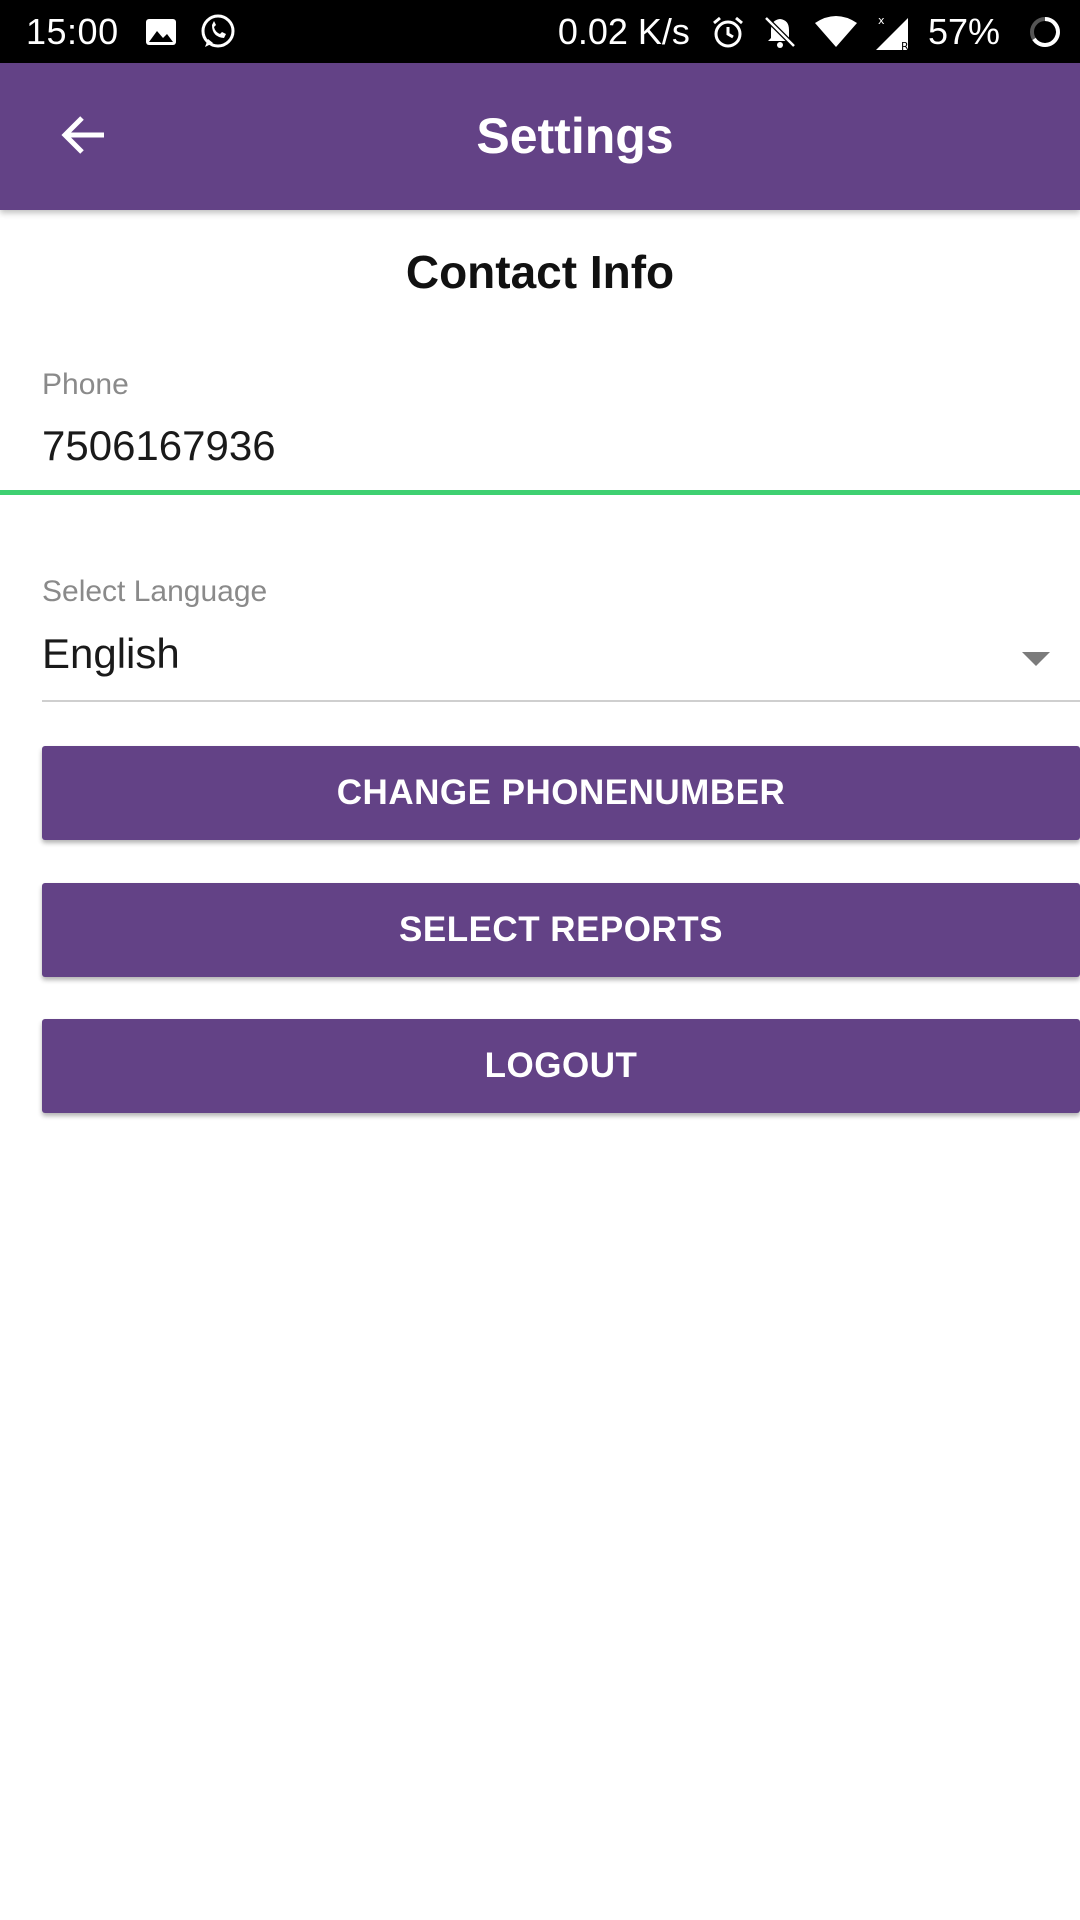  What do you see at coordinates (159, 446) in the screenshot?
I see `phone-field: 7506167936` at bounding box center [159, 446].